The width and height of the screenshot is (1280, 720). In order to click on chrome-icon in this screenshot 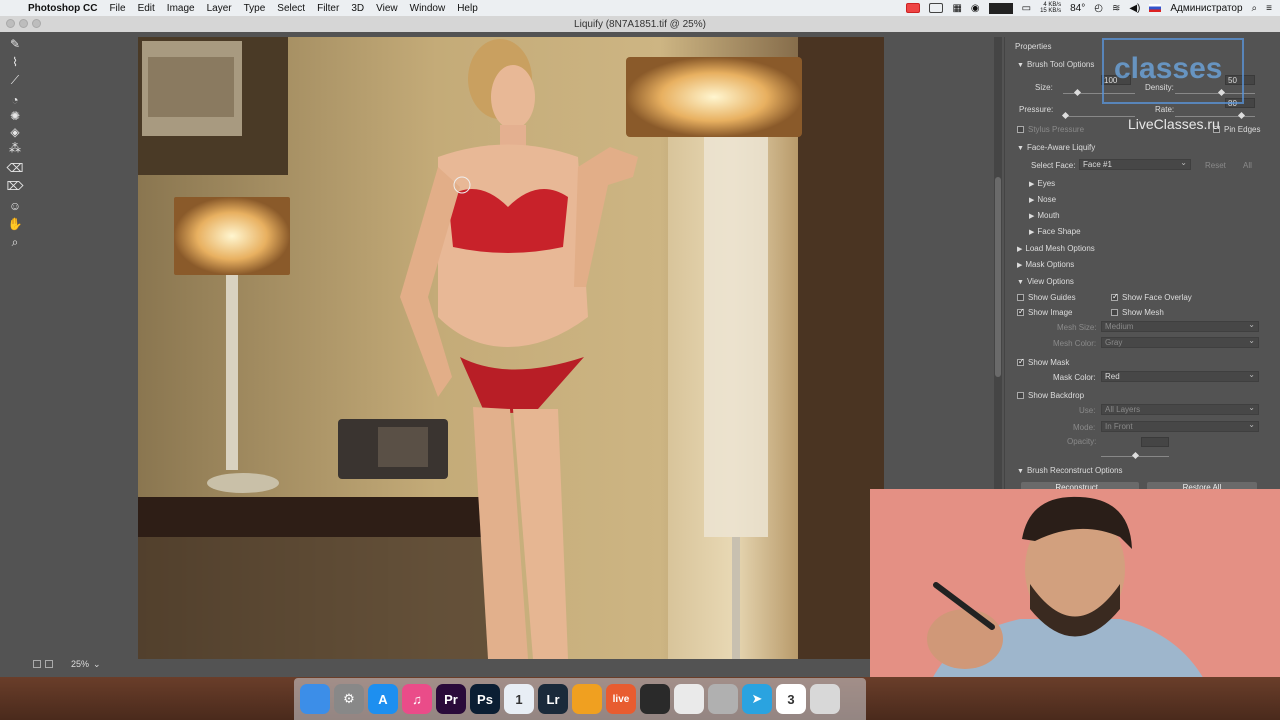, I will do `click(689, 699)`.